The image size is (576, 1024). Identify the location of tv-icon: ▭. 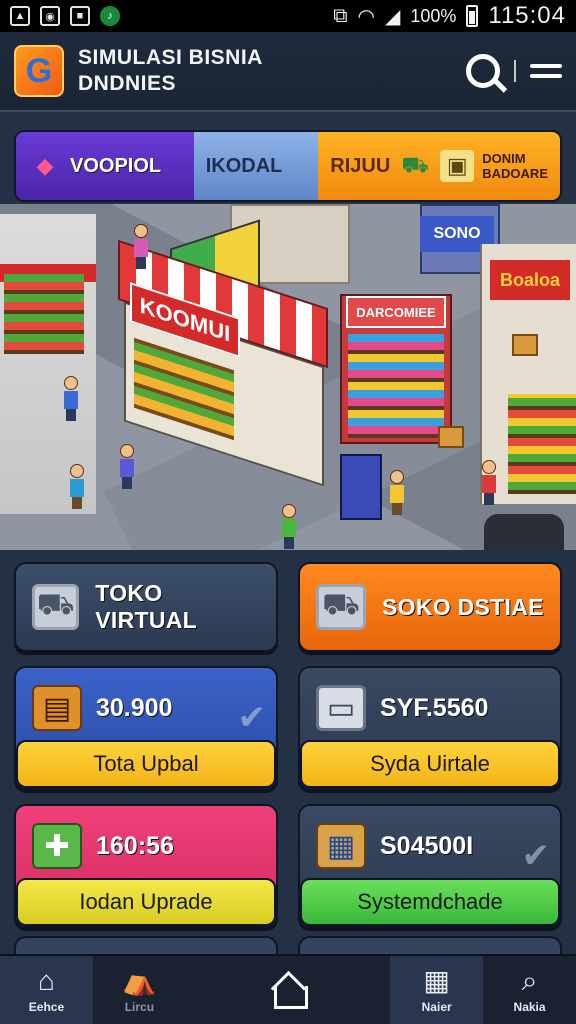
(341, 708).